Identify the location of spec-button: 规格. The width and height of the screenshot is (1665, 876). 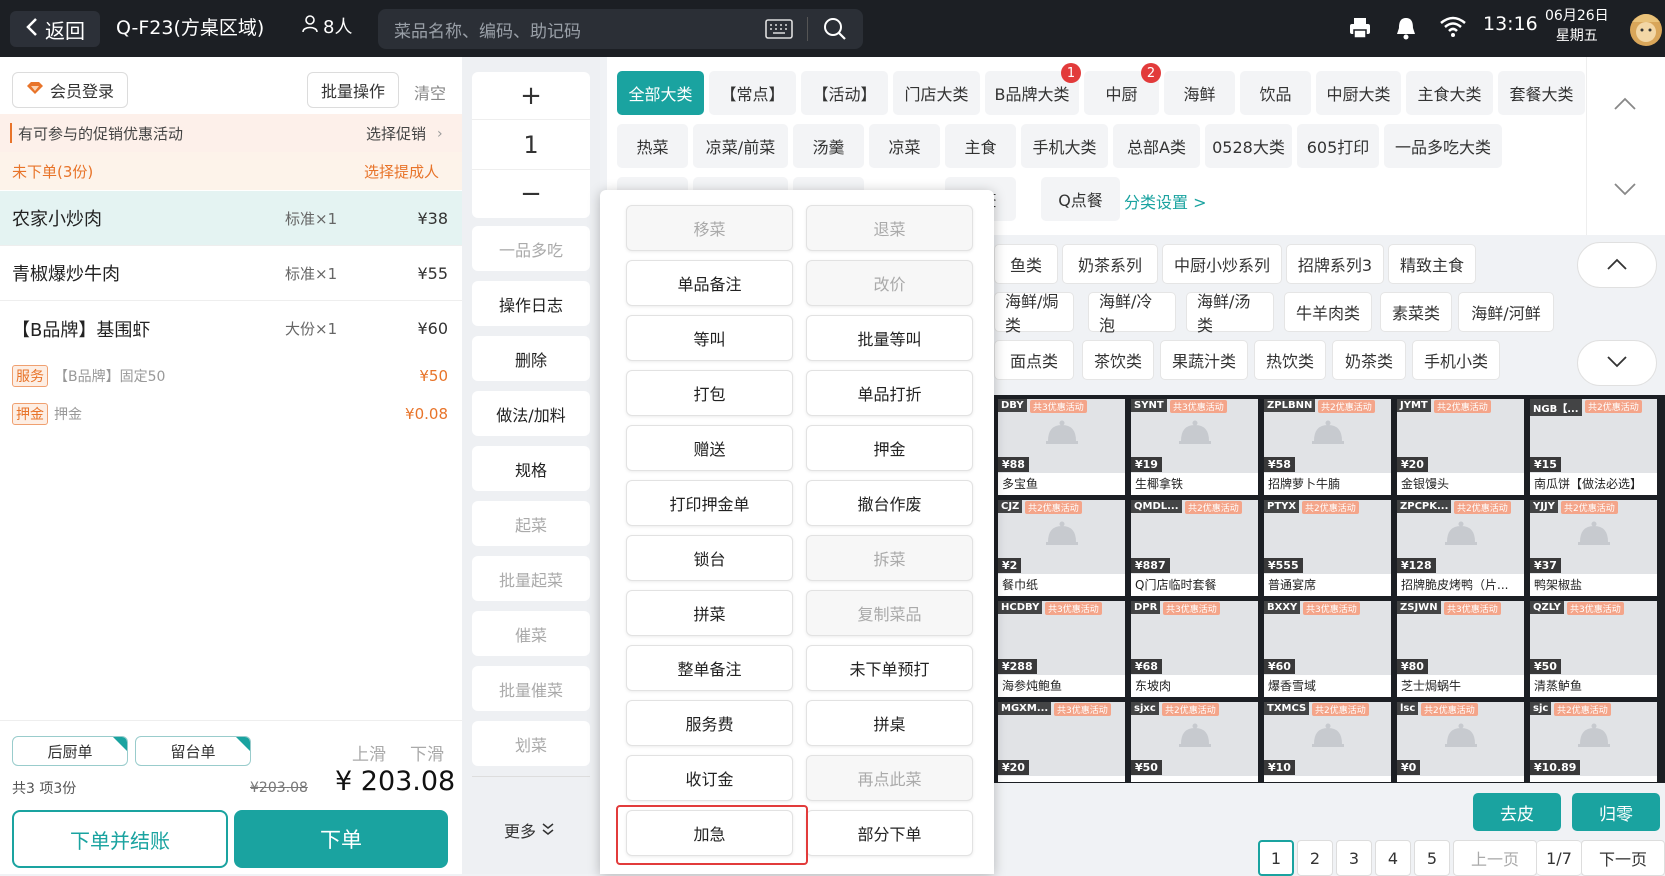
(531, 468).